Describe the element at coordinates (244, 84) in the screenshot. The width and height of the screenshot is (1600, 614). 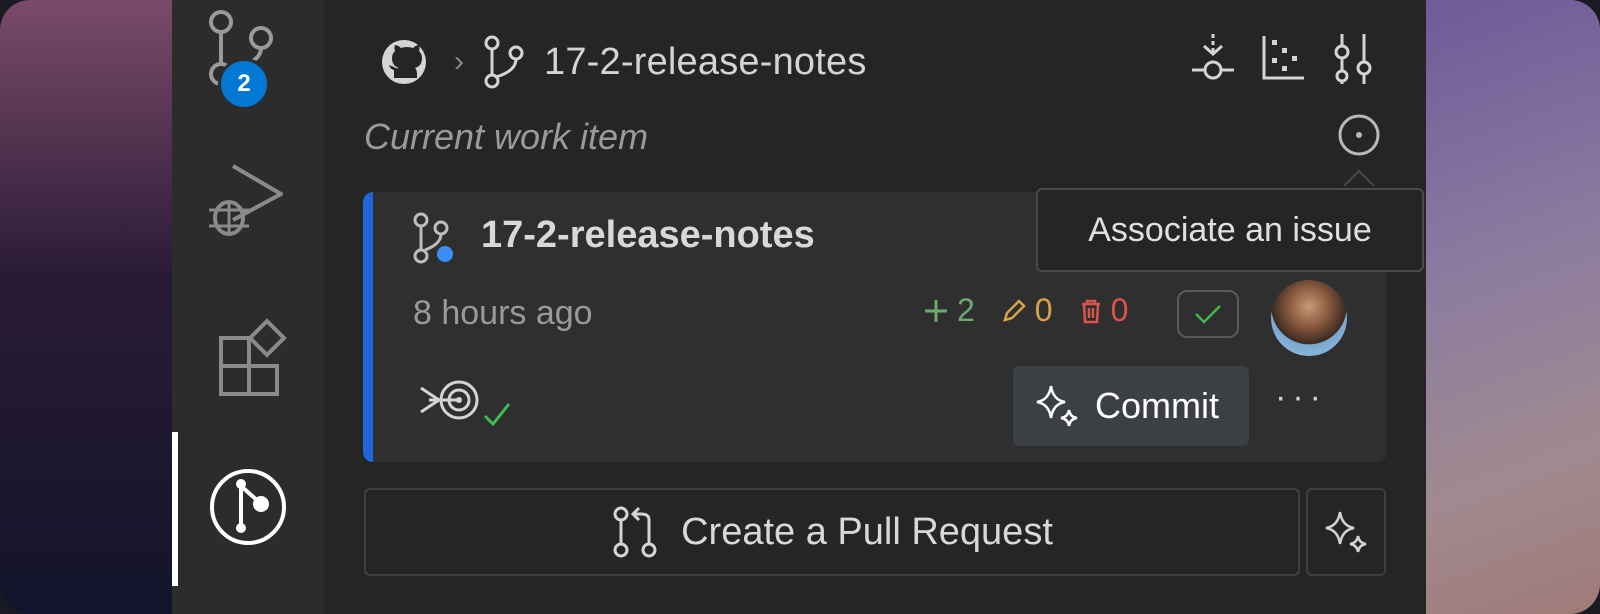
I see `source-control-badge: 2` at that location.